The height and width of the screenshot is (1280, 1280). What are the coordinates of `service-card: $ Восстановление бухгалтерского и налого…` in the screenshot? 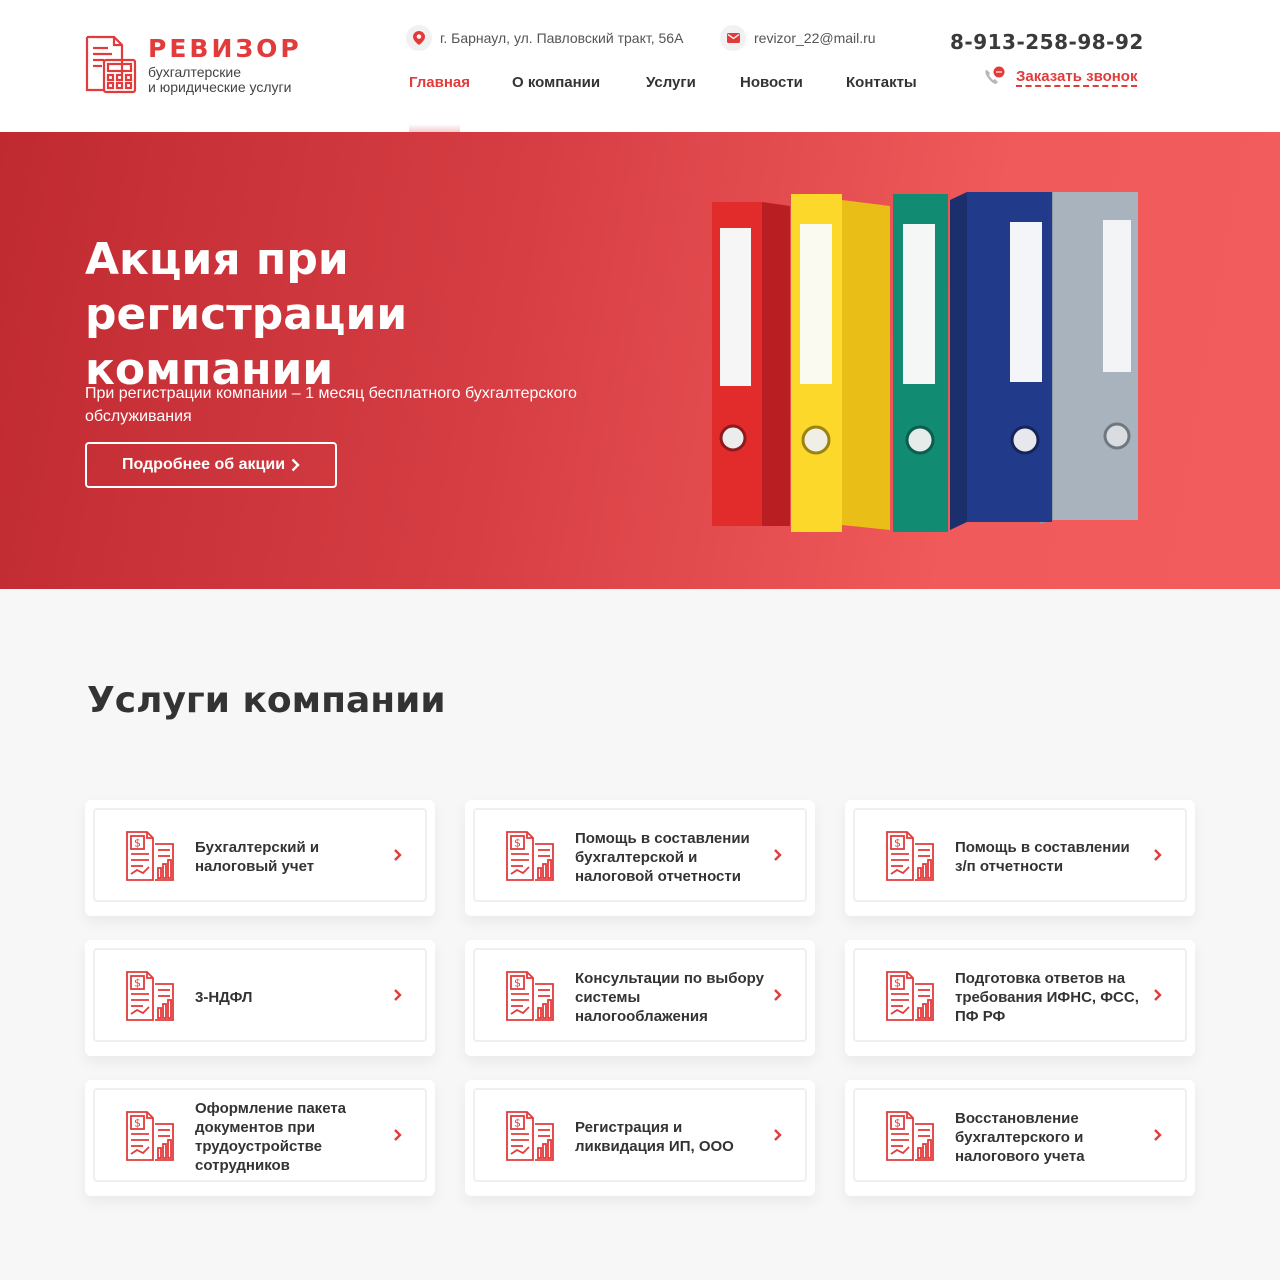 It's located at (1020, 1138).